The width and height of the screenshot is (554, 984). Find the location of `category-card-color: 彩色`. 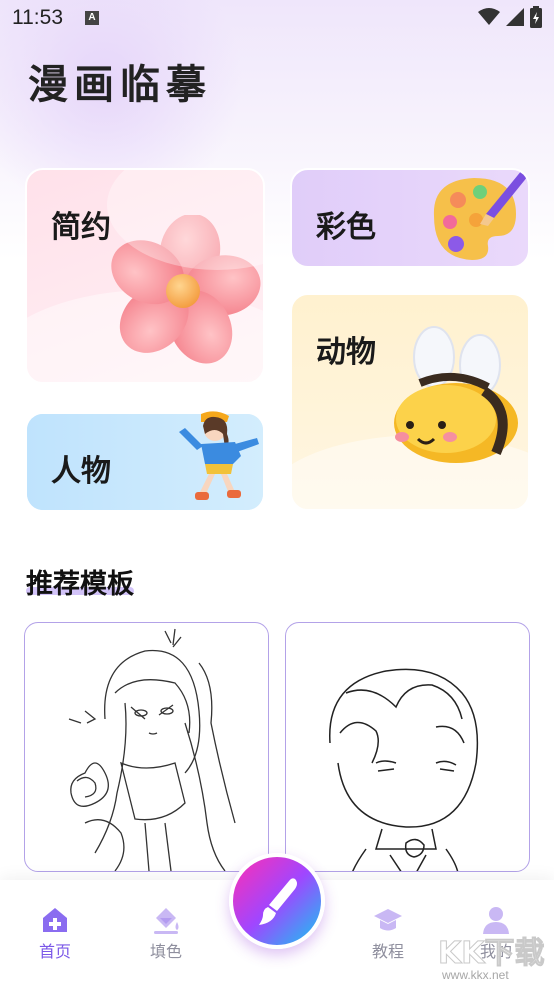

category-card-color: 彩色 is located at coordinates (410, 218).